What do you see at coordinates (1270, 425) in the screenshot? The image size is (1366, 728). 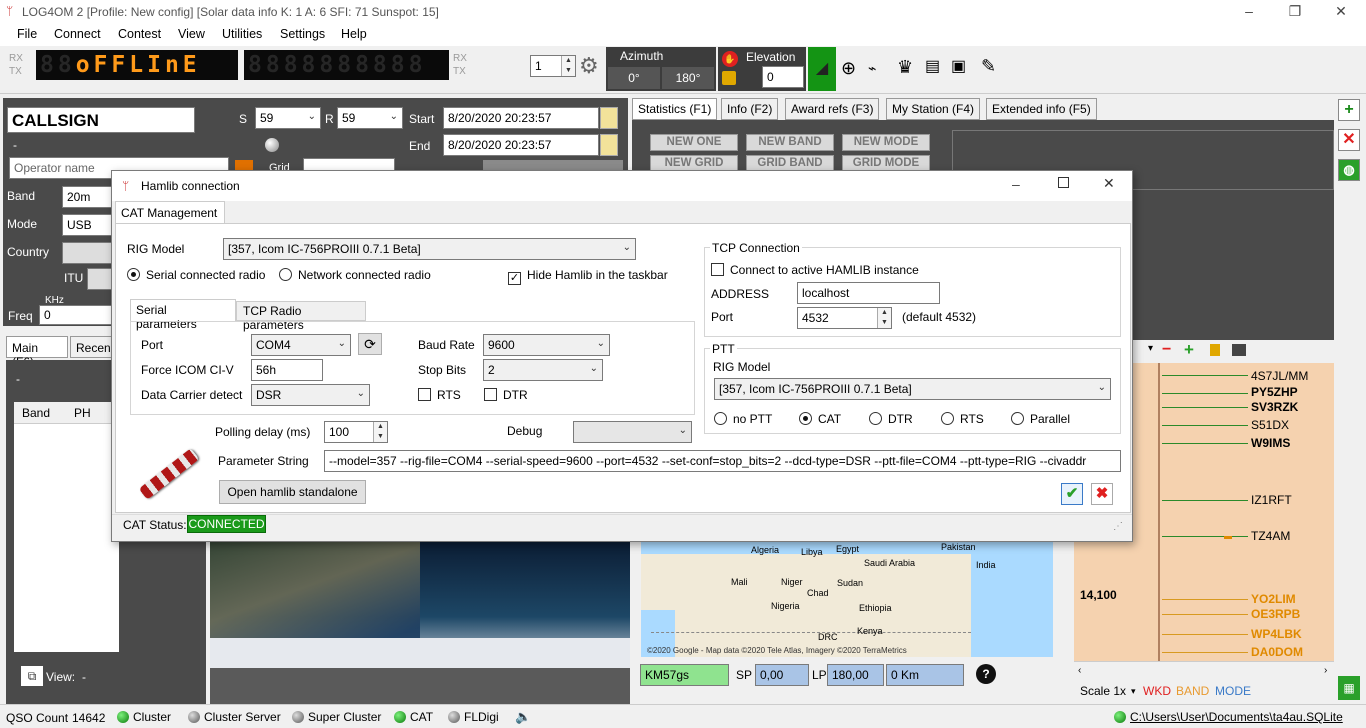 I see `spot-callsign: S51DX` at bounding box center [1270, 425].